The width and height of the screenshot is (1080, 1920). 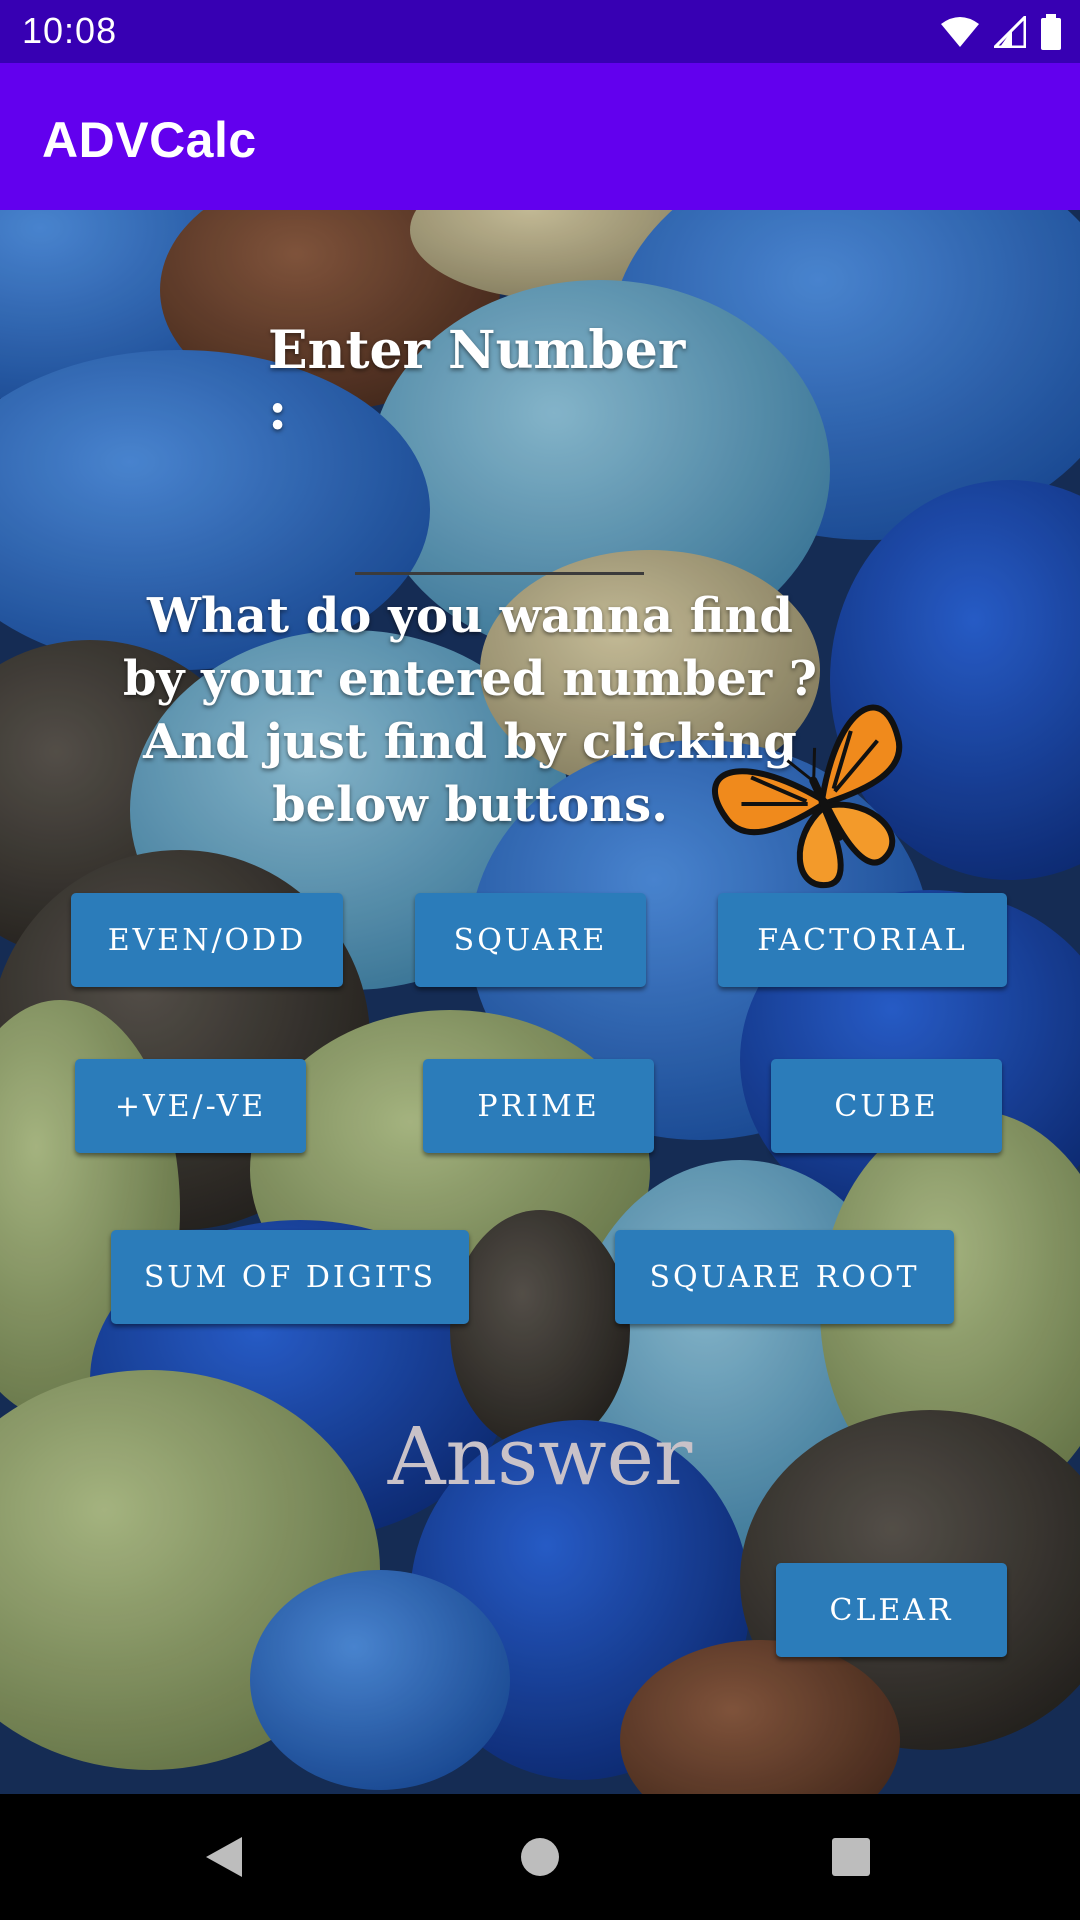 I want to click on enter-number-label: Enter Number :, so click(x=477, y=381).